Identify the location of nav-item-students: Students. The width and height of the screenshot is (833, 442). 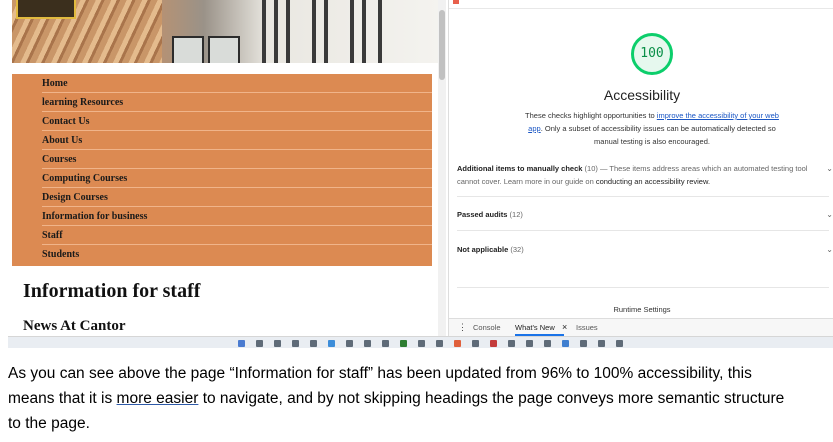
(237, 254).